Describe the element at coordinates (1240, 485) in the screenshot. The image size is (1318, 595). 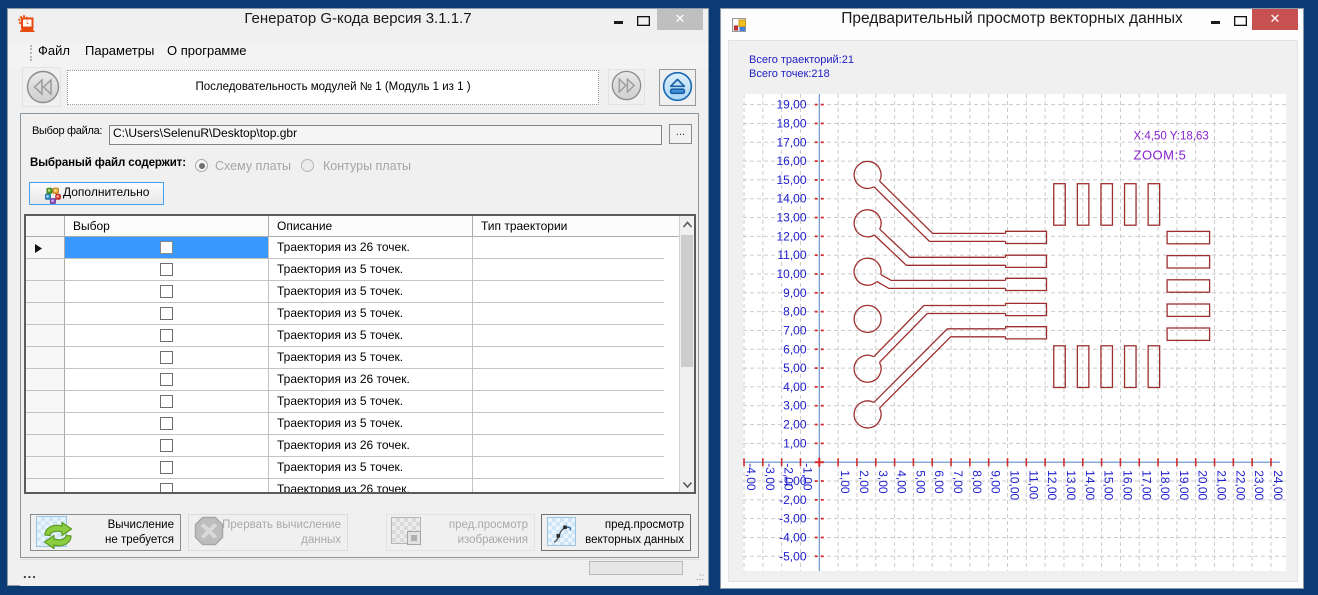
I see `svg-text: 22,00` at that location.